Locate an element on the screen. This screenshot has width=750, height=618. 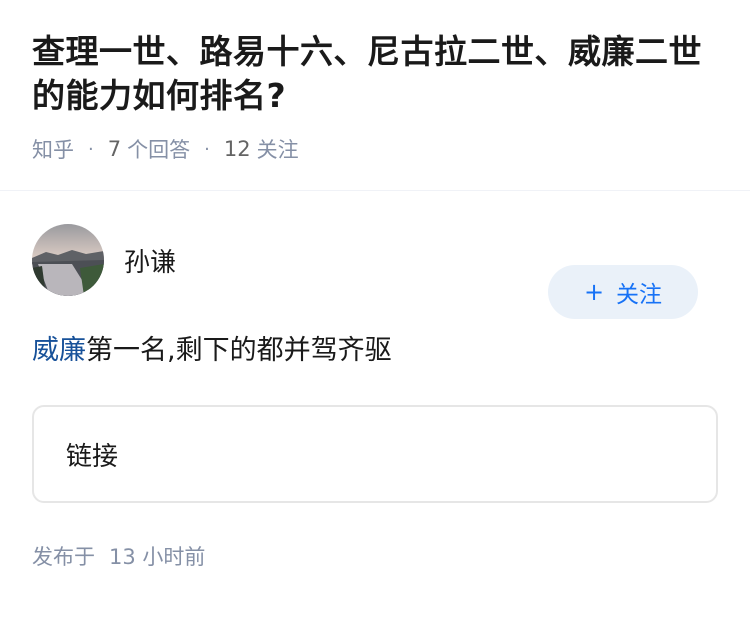
inline-link: 威廉 is located at coordinates (59, 350).